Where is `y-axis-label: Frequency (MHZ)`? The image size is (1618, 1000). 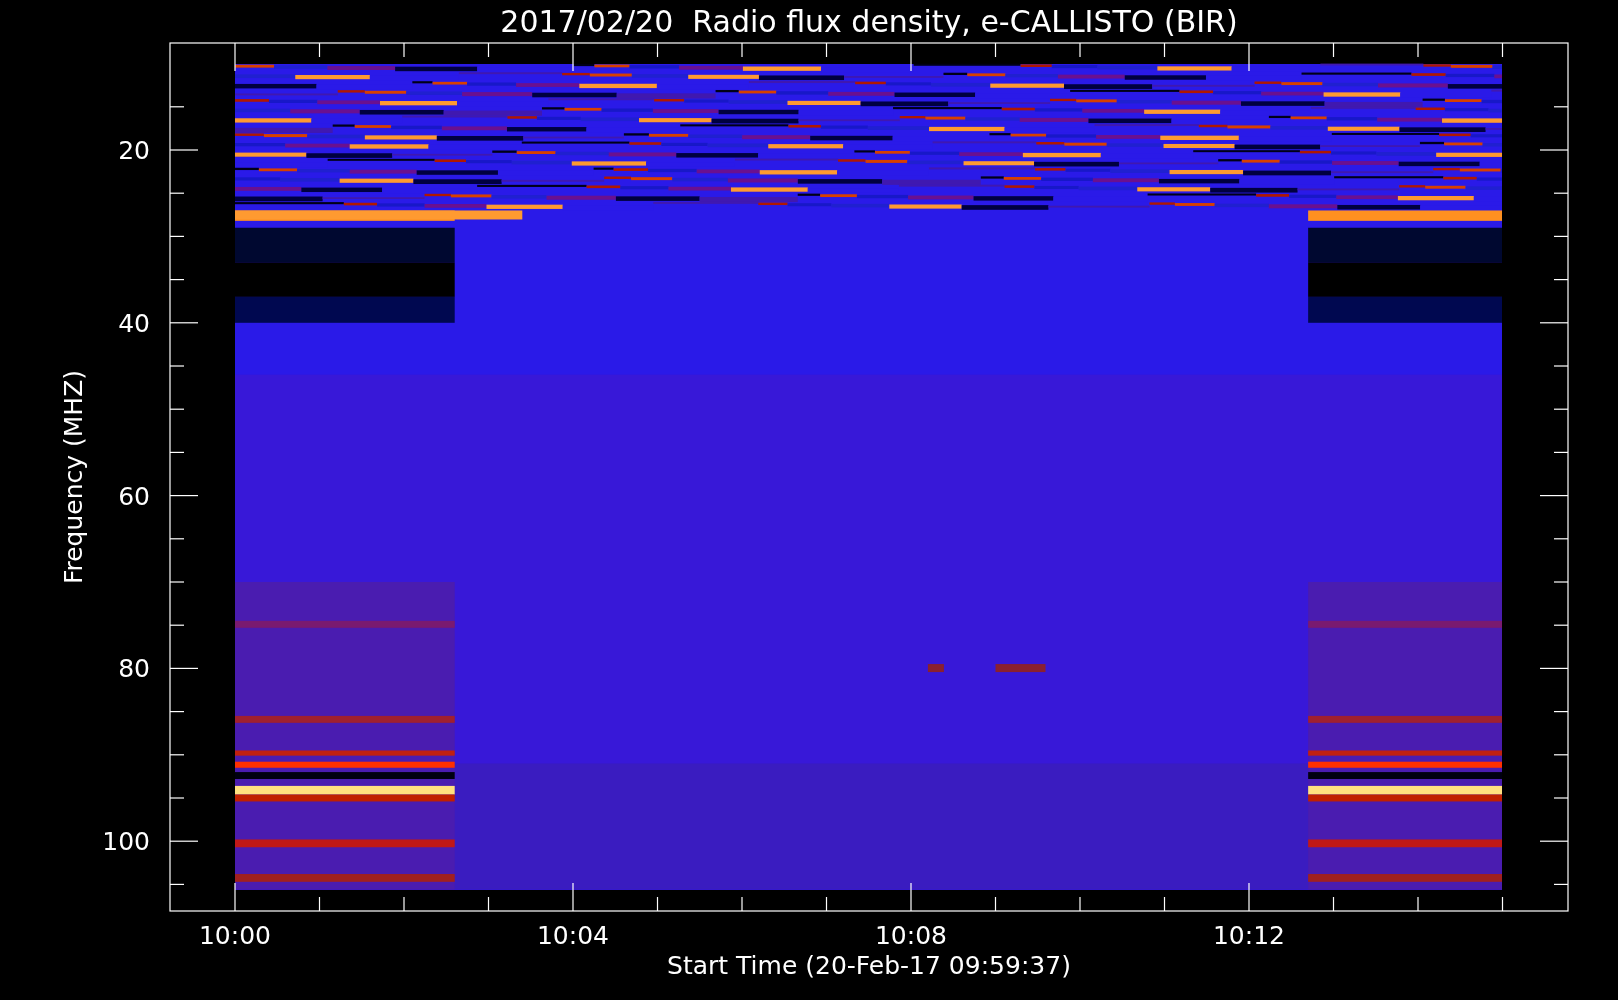
y-axis-label: Frequency (MHZ) is located at coordinates (73, 477).